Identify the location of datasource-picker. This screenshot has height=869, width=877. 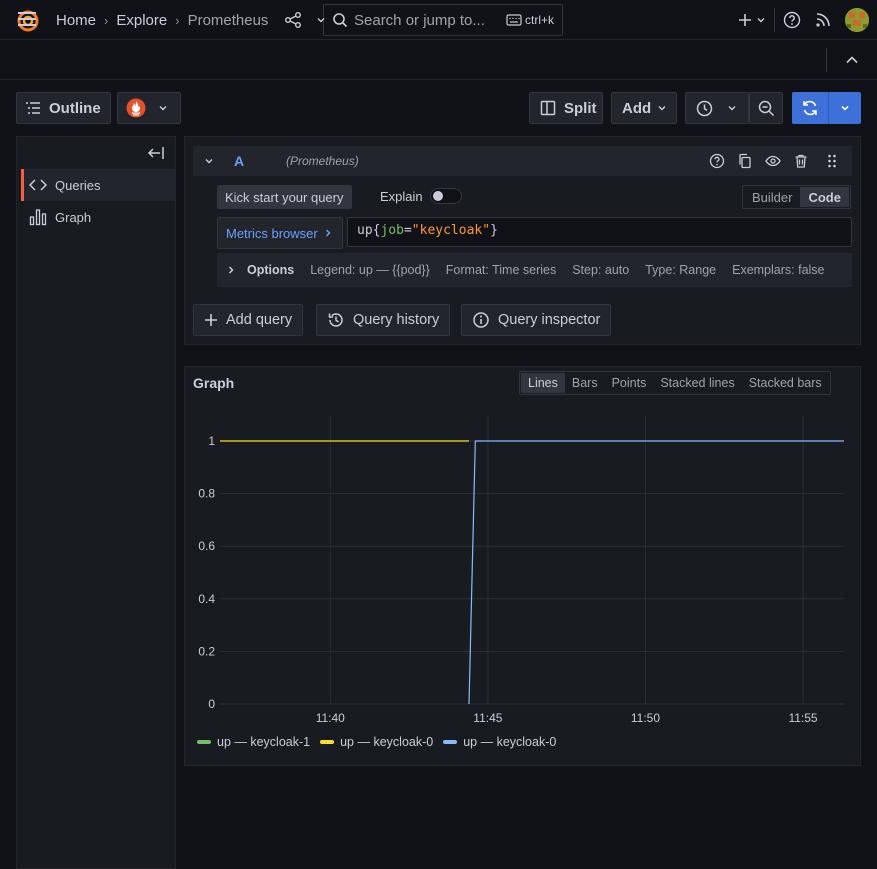
(149, 108).